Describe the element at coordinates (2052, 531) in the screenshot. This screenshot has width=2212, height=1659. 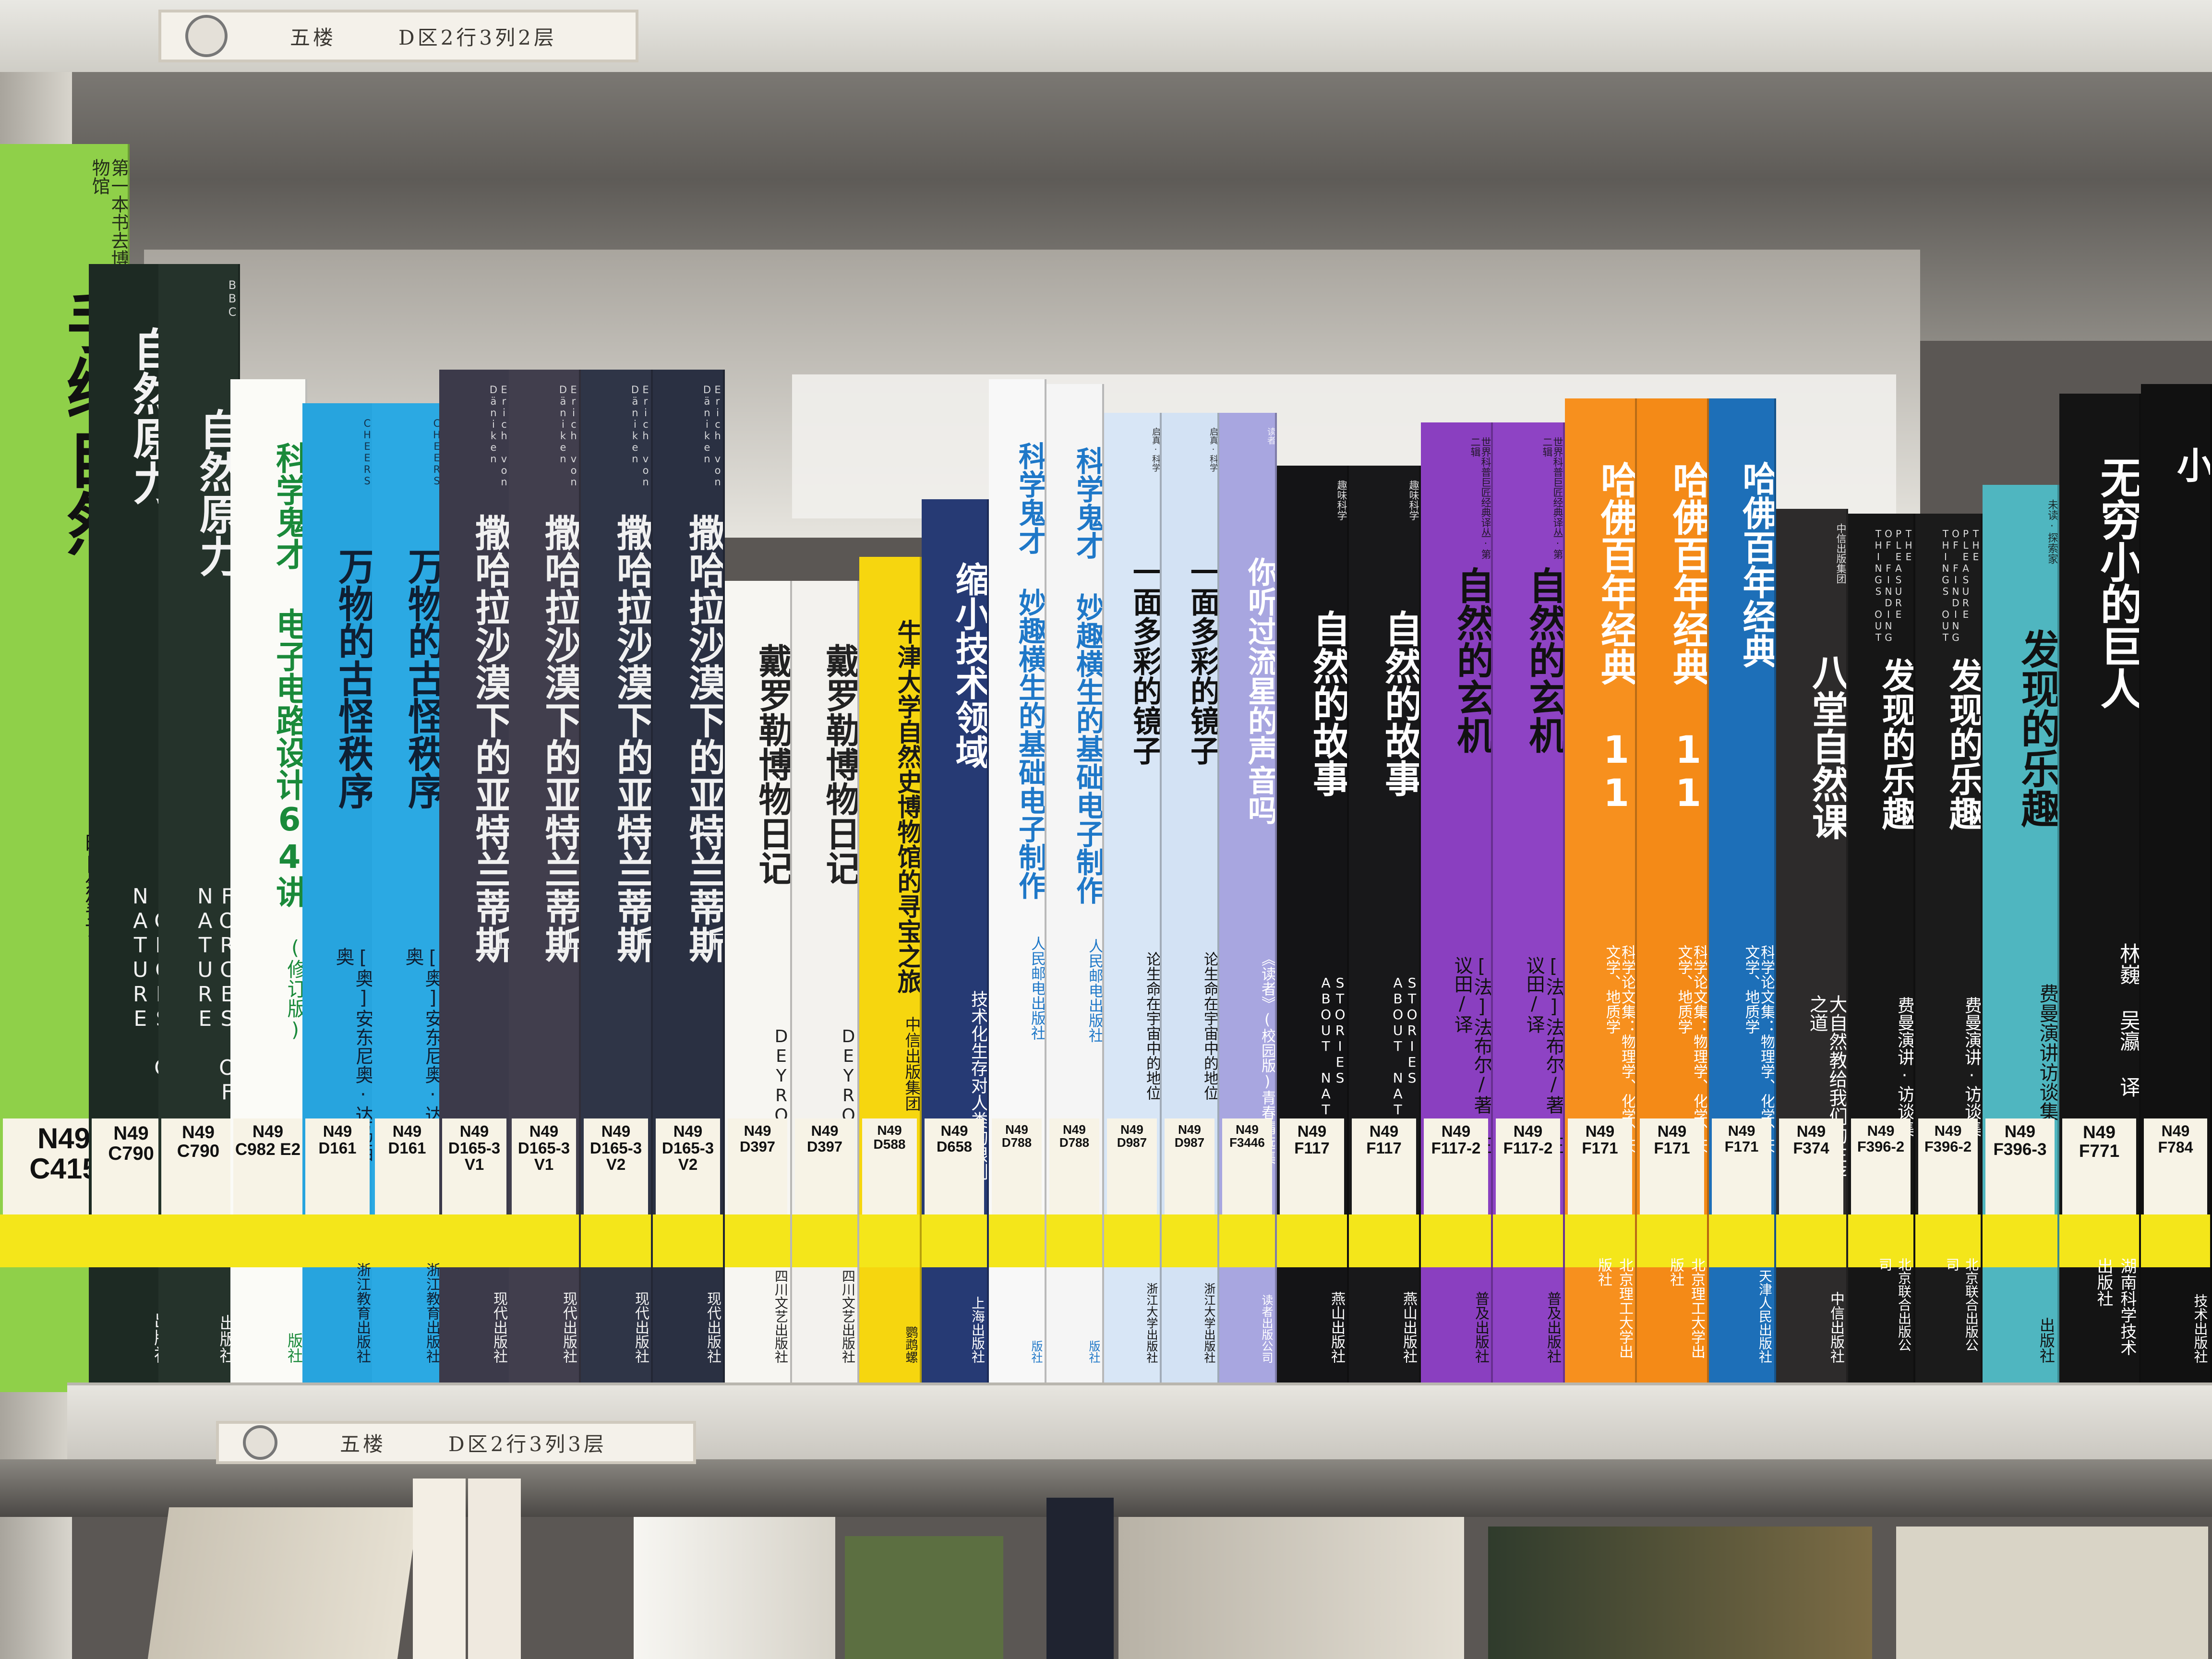
I see `book-series: 未读·探索家` at that location.